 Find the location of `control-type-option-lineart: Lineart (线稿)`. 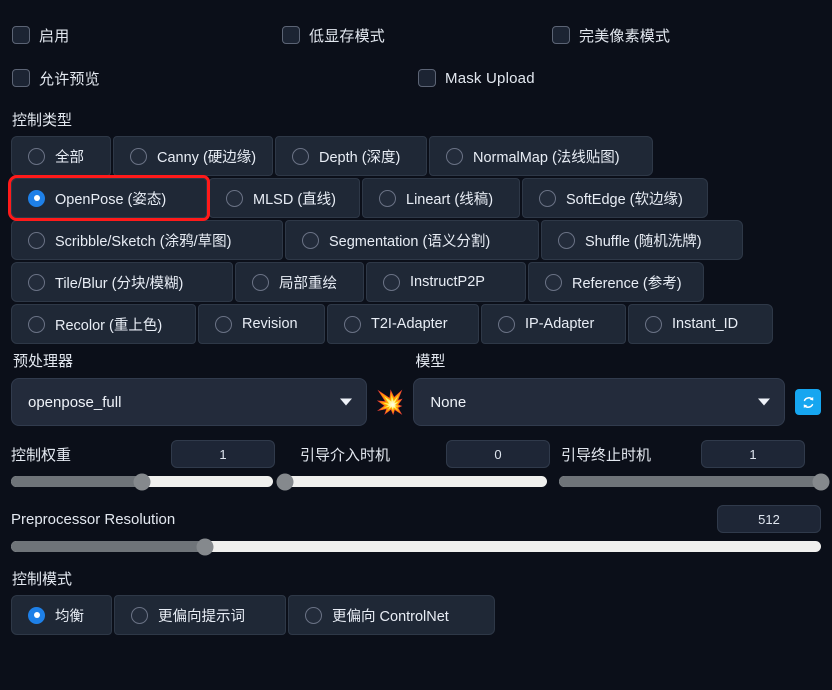

control-type-option-lineart: Lineart (线稿) is located at coordinates (441, 198).